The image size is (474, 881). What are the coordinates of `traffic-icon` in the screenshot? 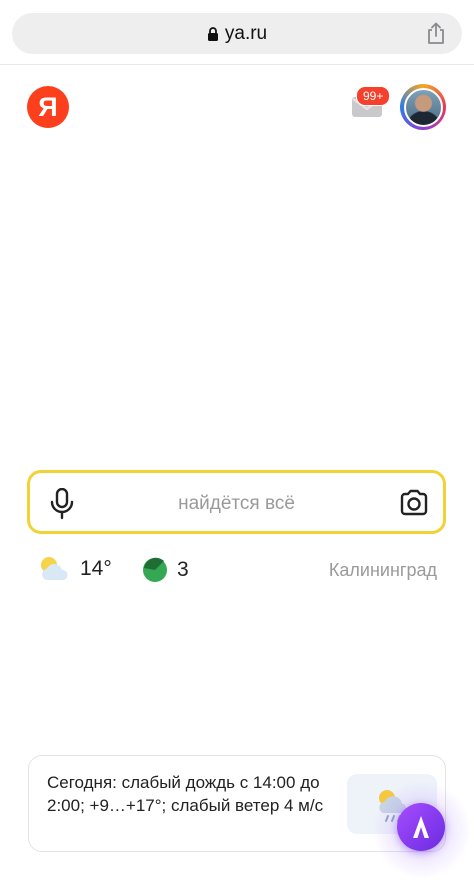 It's located at (155, 569).